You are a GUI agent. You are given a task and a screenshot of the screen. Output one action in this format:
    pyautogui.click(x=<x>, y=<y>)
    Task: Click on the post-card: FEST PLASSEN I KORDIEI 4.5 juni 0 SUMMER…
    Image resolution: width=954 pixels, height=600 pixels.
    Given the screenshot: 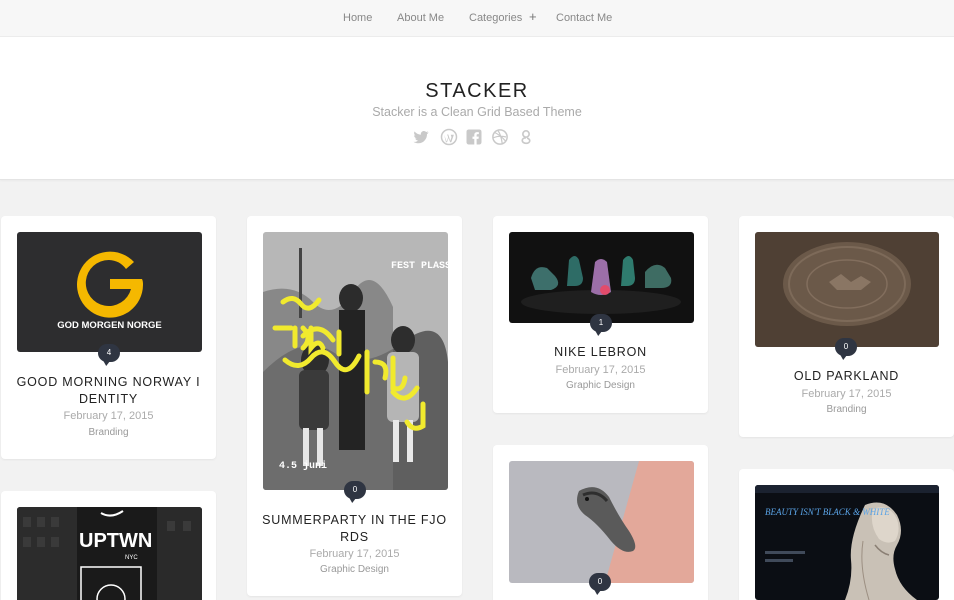 What is the action you would take?
    pyautogui.click(x=354, y=406)
    